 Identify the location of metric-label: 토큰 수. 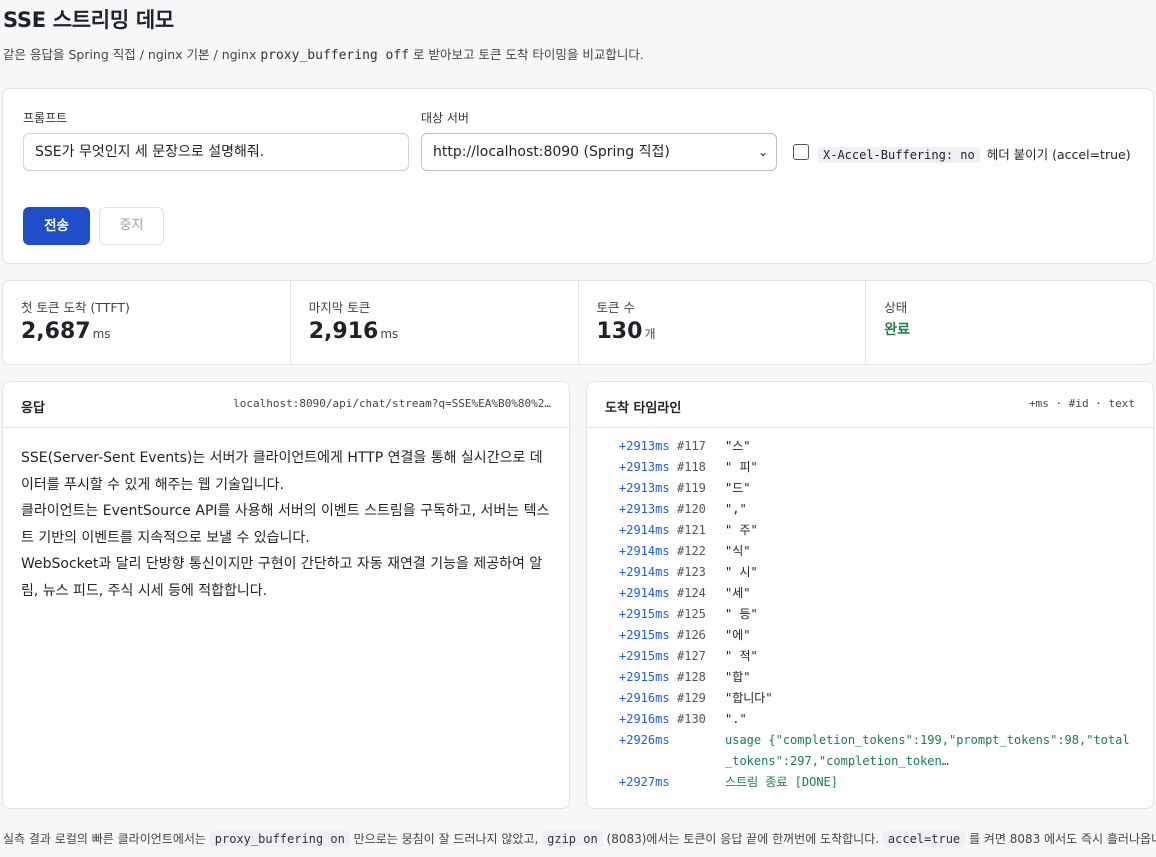
(615, 307).